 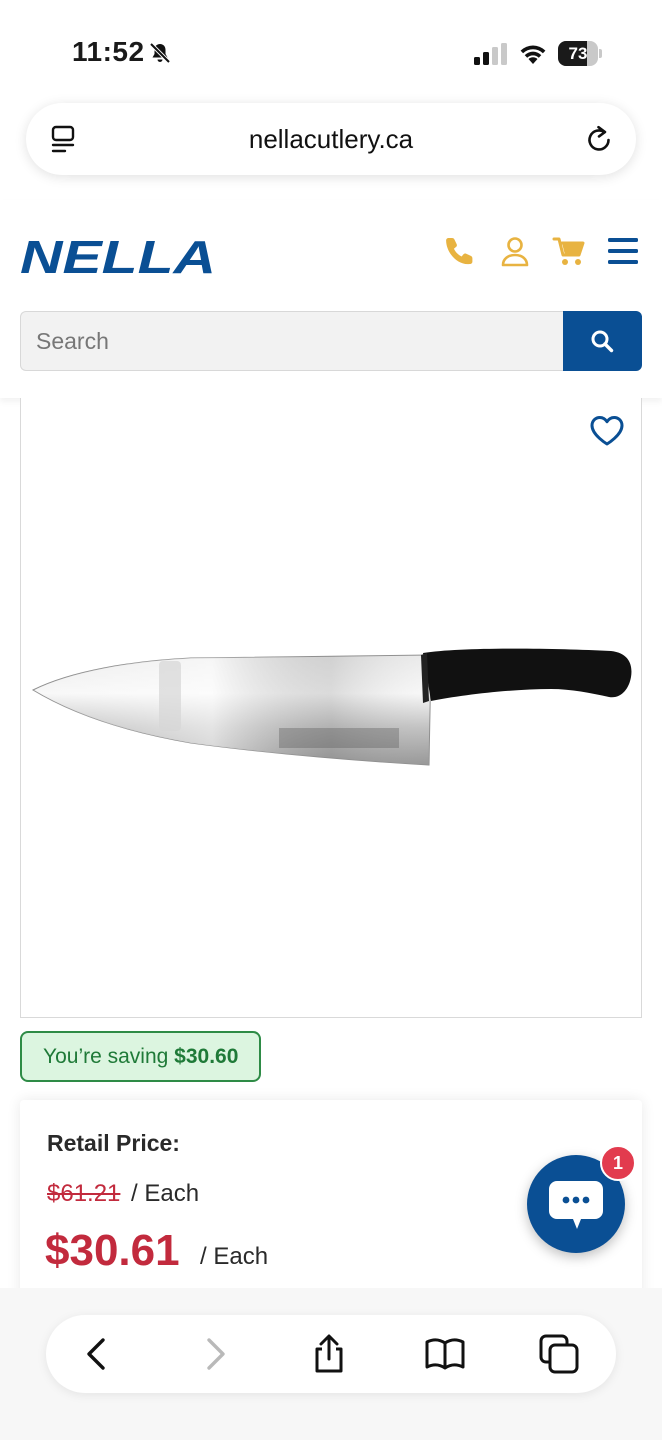 I want to click on wifi-icon, so click(x=533, y=54).